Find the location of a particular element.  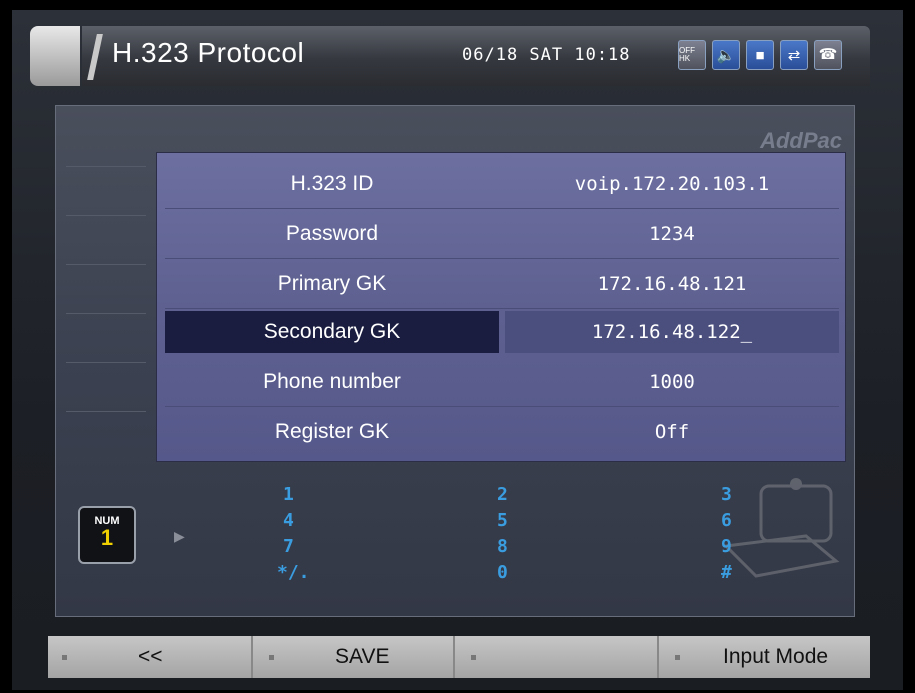

back-button: << is located at coordinates (150, 657).